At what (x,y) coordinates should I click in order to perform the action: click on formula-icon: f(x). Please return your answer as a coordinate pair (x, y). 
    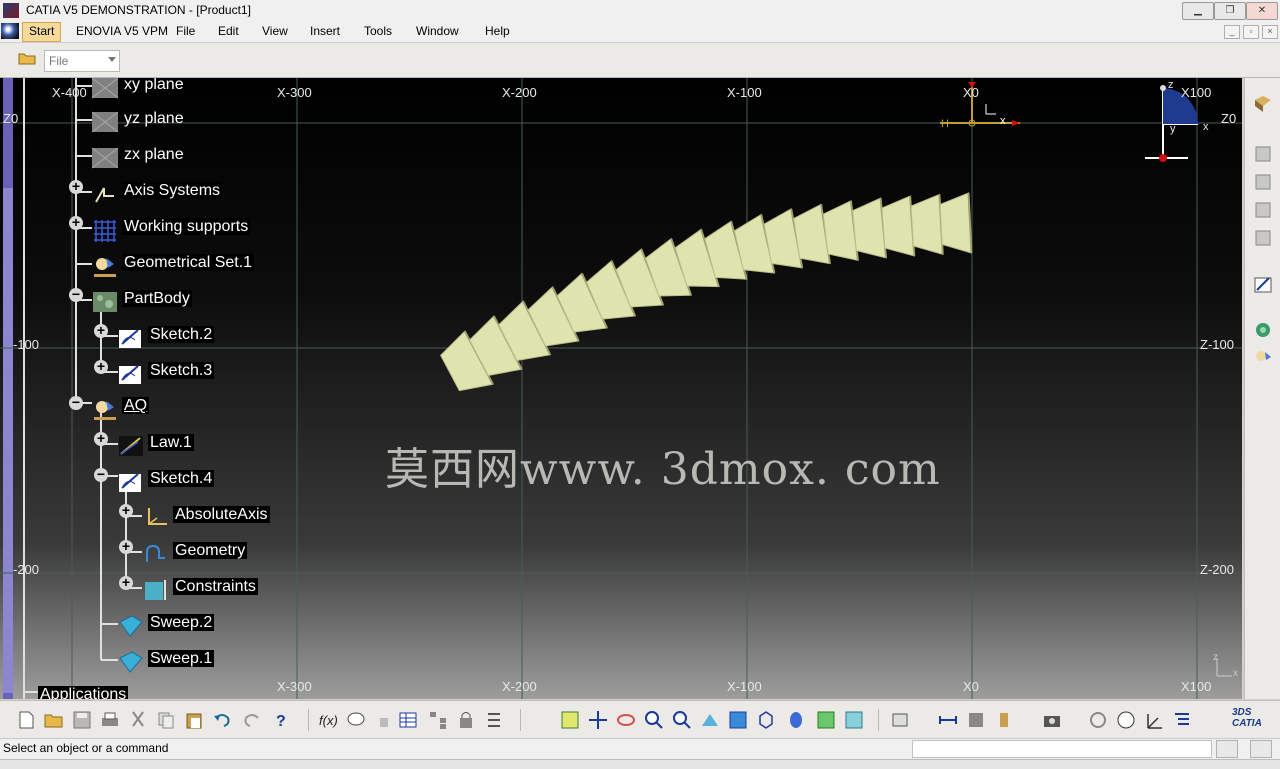
    Looking at the image, I should click on (328, 720).